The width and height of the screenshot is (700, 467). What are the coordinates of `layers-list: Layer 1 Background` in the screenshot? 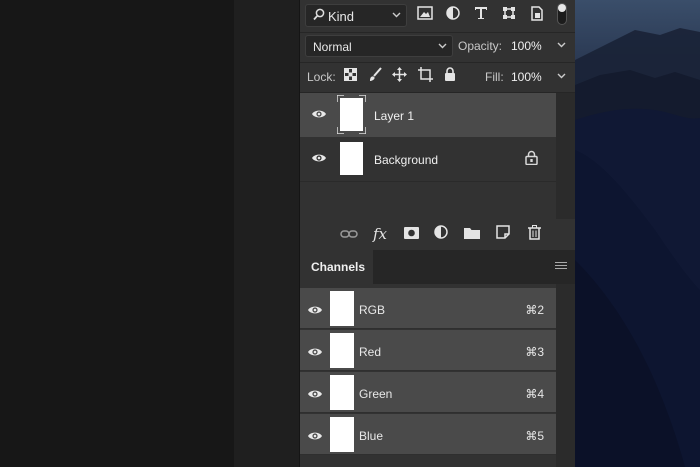 It's located at (428, 156).